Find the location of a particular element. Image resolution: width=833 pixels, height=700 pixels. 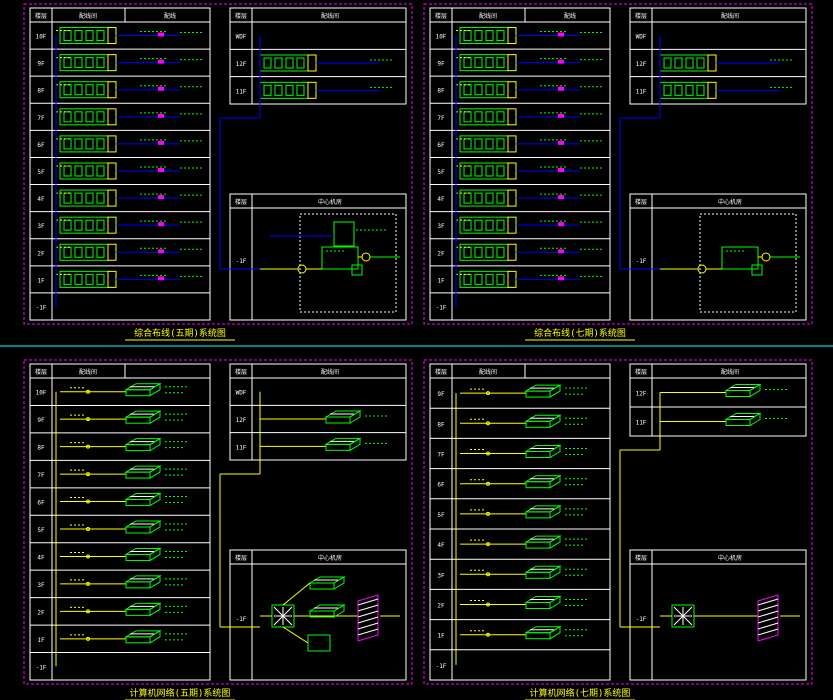

riser-floor-label: WDF is located at coordinates (641, 37).